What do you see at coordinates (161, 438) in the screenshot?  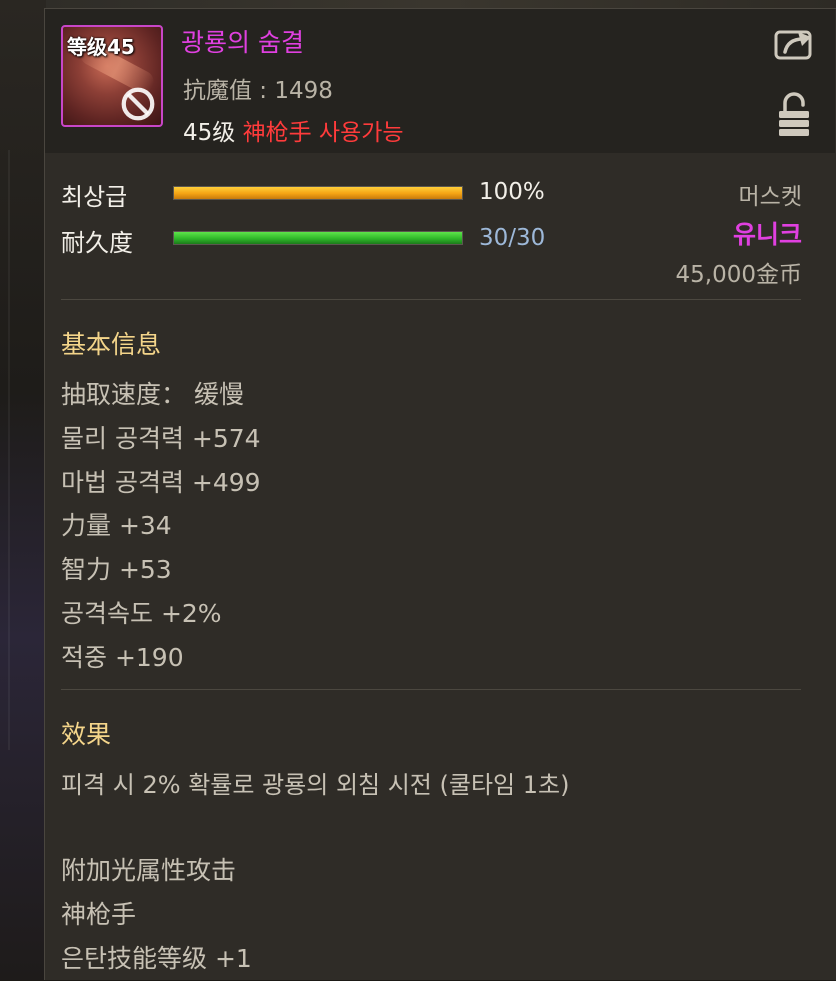 I see `stat-line: 물리 공격력 +574` at bounding box center [161, 438].